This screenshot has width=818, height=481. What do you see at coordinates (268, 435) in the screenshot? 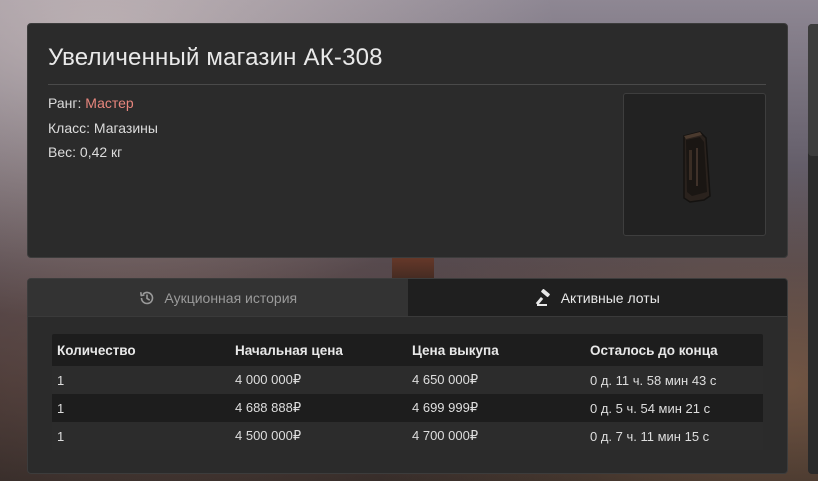
I see `cell-start-price: 4 500 000₽` at bounding box center [268, 435].